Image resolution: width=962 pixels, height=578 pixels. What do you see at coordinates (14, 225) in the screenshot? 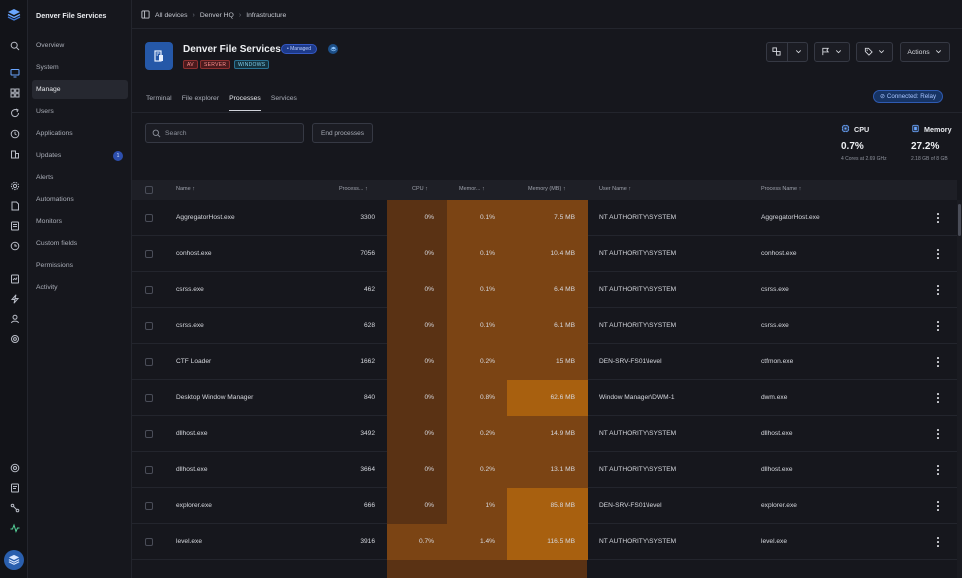
I see `notes-icon` at bounding box center [14, 225].